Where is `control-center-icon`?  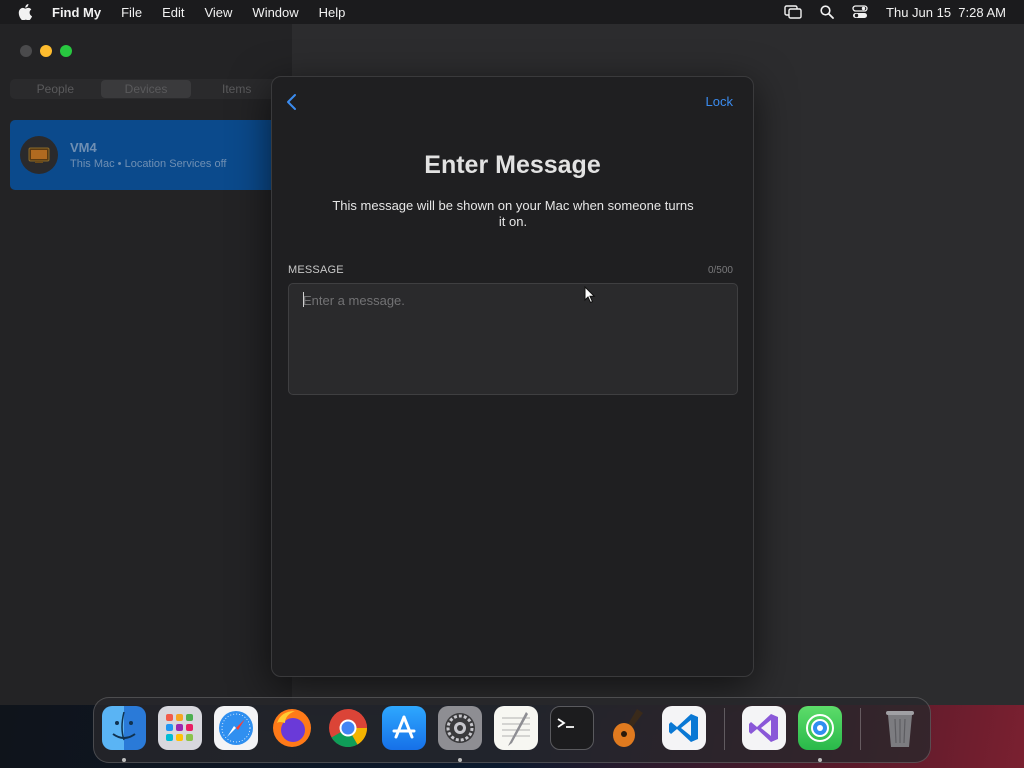 control-center-icon is located at coordinates (860, 12).